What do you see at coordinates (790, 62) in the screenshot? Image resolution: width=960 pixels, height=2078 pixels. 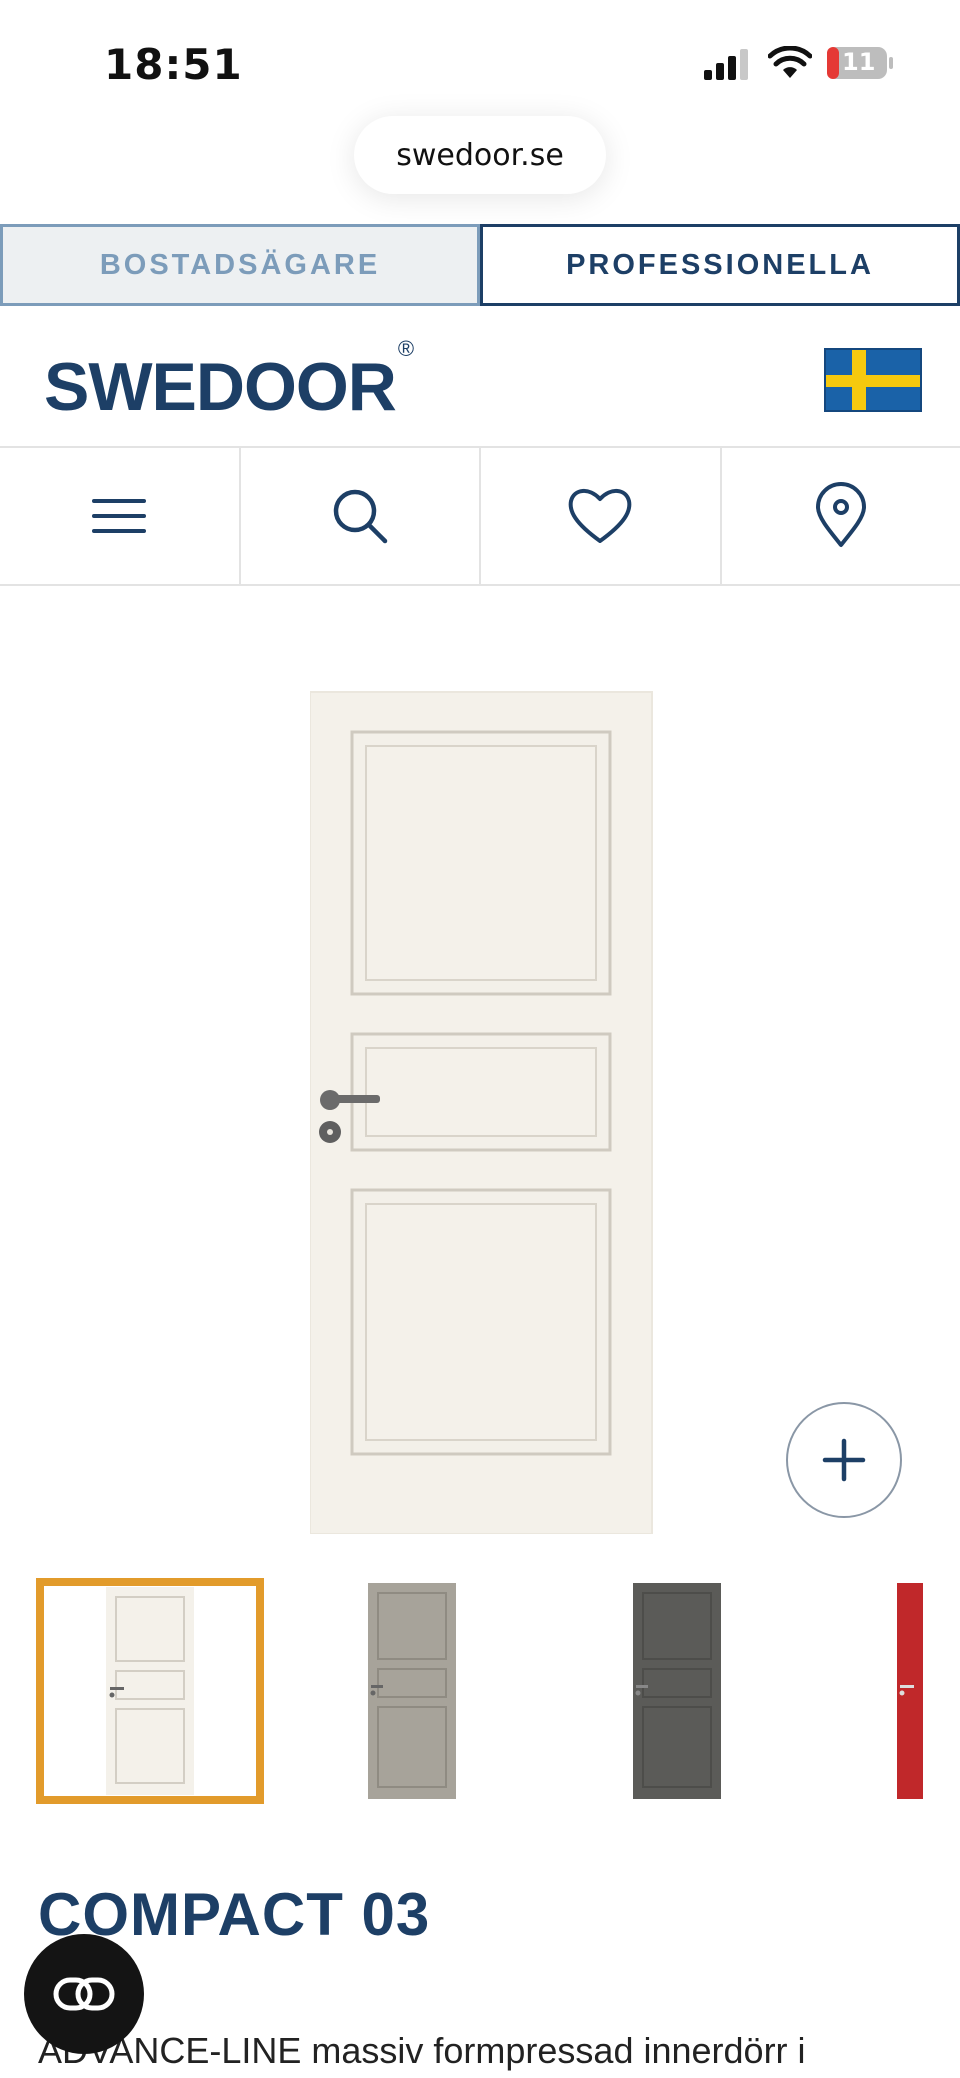 I see `wifi-icon` at bounding box center [790, 62].